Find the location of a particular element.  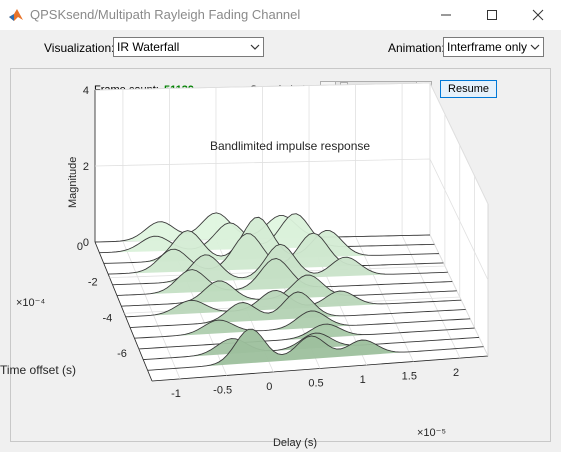

x-tick-label: 2 is located at coordinates (456, 373).